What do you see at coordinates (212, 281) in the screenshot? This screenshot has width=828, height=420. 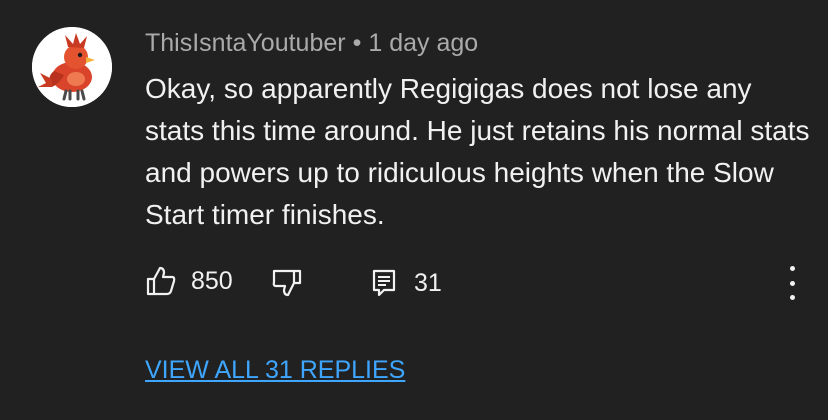 I see `like-count: 850` at bounding box center [212, 281].